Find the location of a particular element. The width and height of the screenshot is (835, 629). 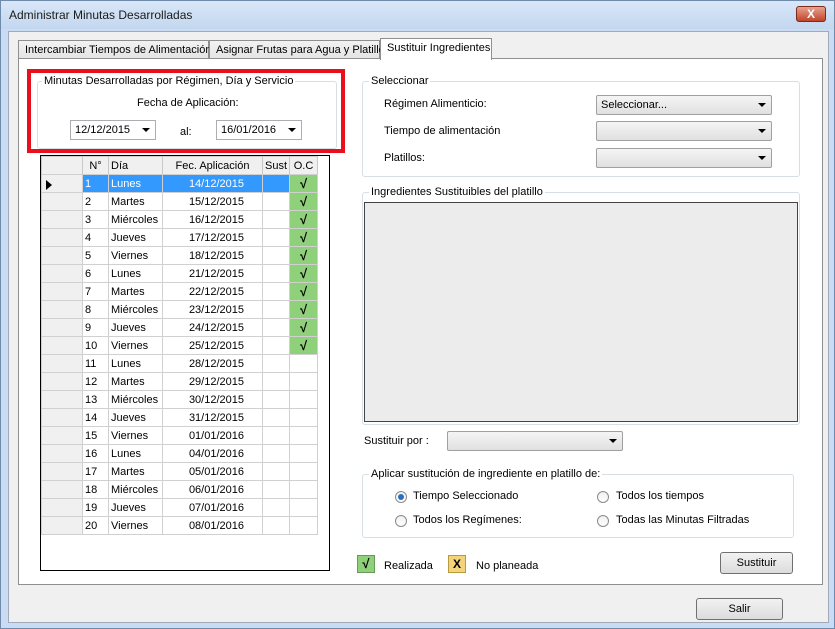

cell-fecha: 06/01/2016 is located at coordinates (212, 489).